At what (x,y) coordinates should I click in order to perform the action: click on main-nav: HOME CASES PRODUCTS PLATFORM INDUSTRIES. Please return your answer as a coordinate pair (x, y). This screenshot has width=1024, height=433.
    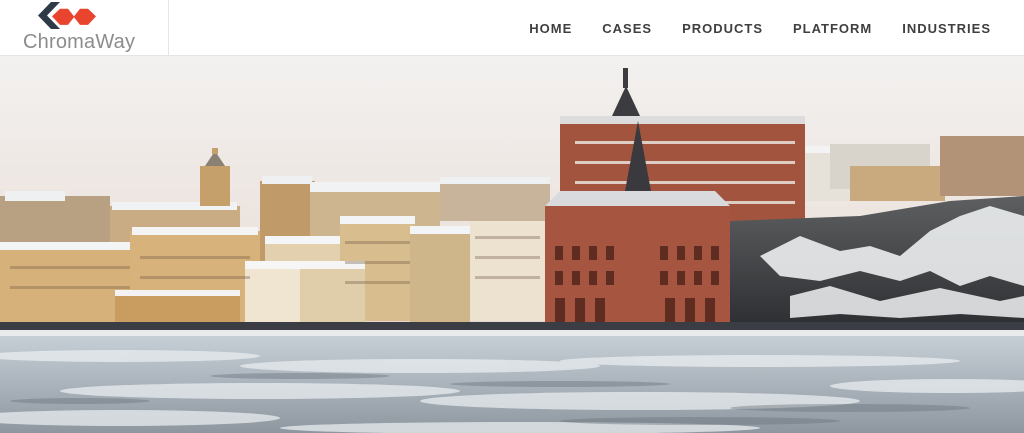
    Looking at the image, I should click on (760, 28).